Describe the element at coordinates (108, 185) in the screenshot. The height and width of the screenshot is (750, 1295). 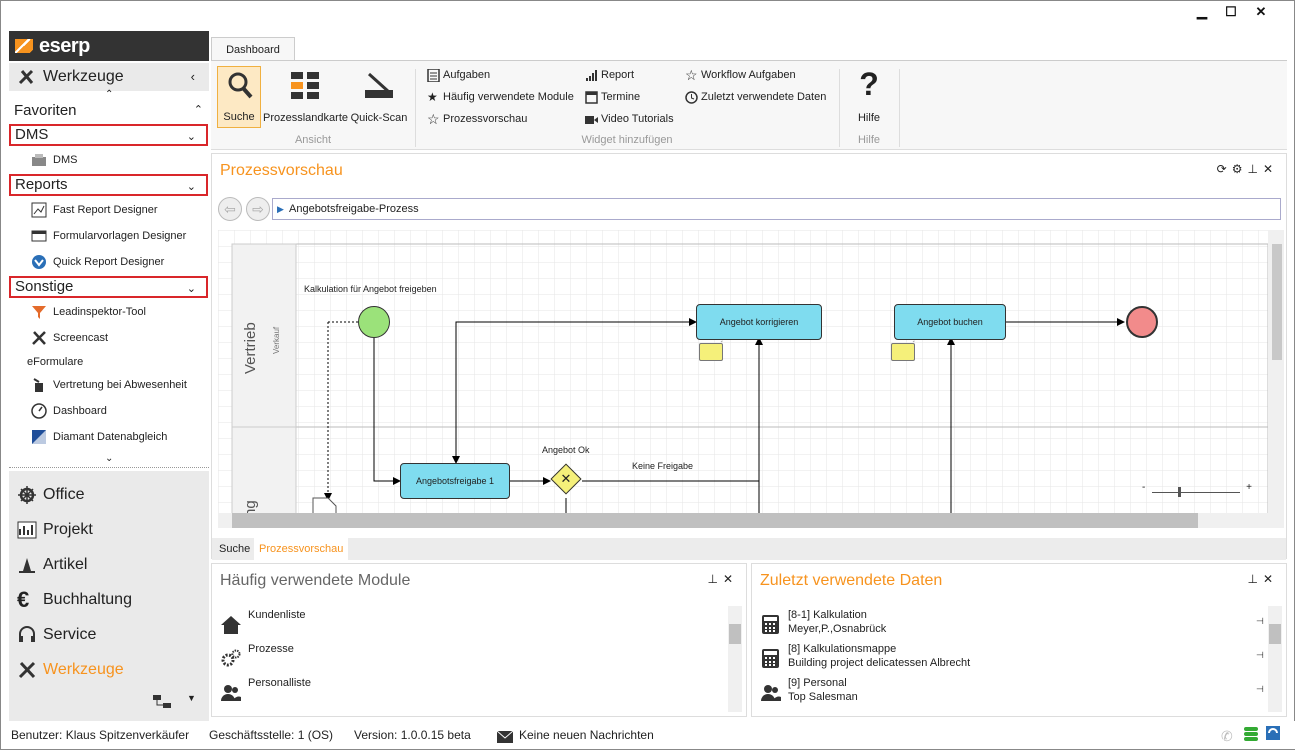
I see `section-reports: Reports ⌄` at that location.